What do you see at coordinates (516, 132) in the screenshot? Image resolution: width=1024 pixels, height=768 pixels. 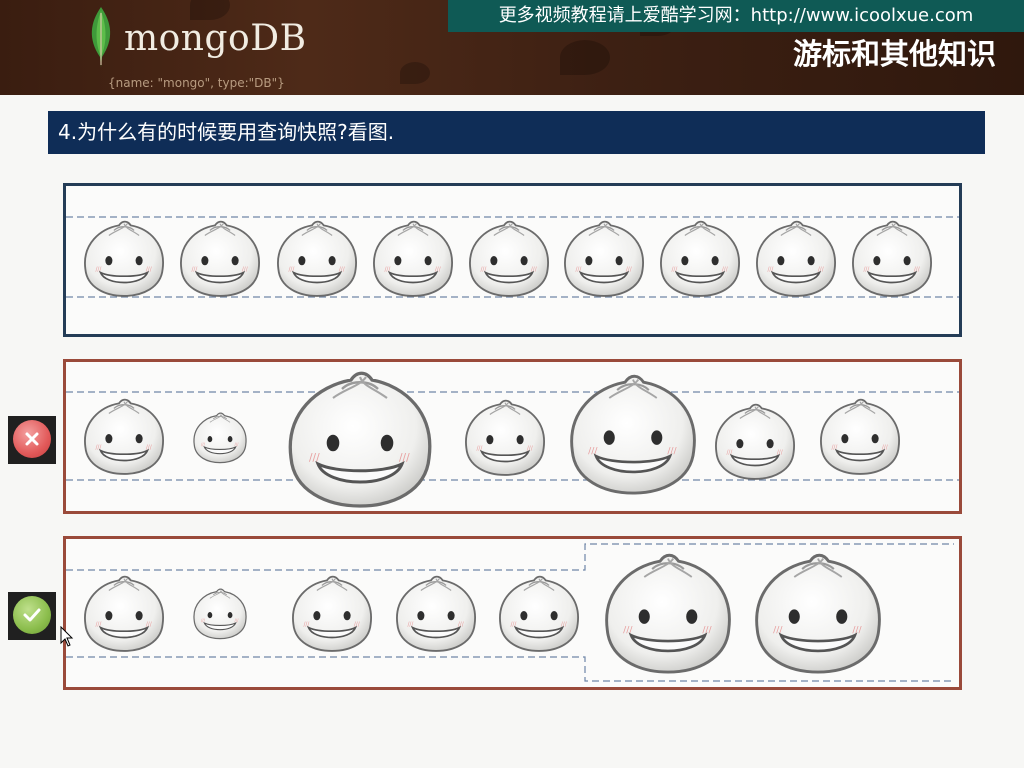 I see `question-heading: 4.为什么有的时候要用查询快照?看图.` at bounding box center [516, 132].